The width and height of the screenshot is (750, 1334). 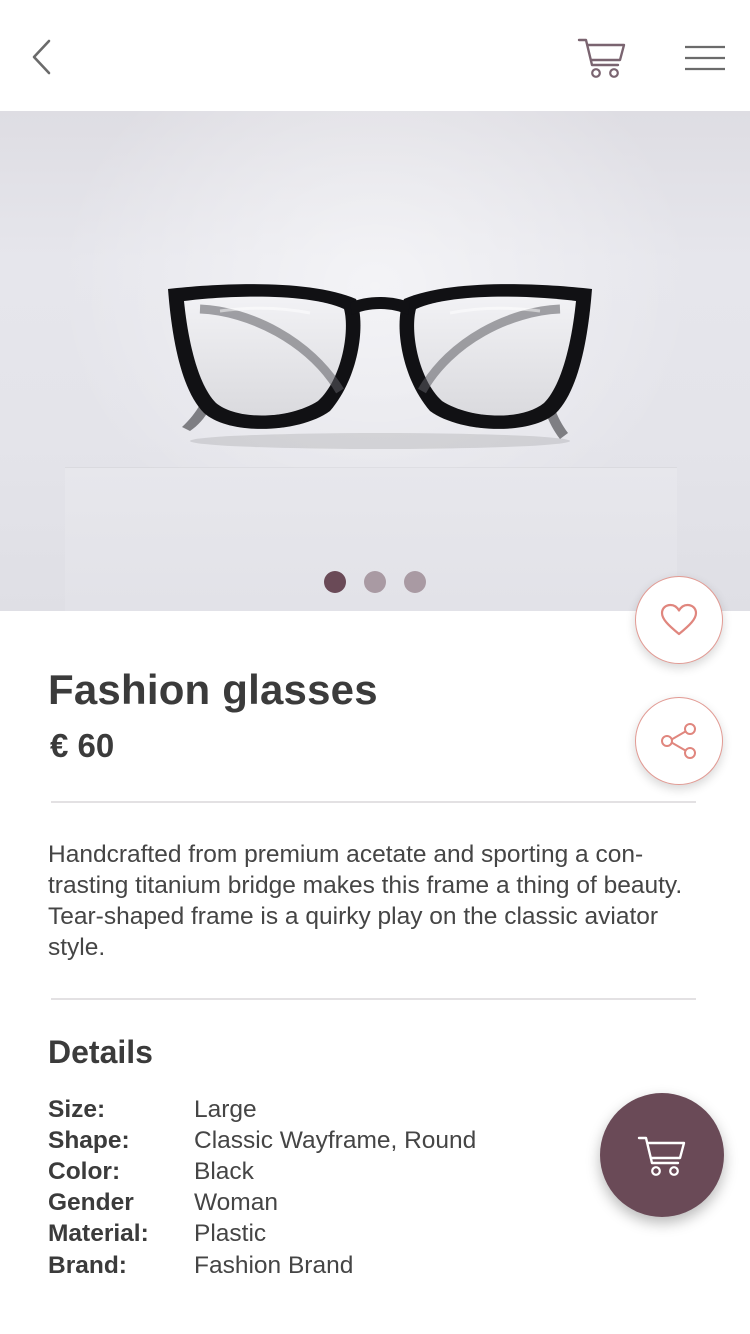 I want to click on back-button, so click(x=42, y=57).